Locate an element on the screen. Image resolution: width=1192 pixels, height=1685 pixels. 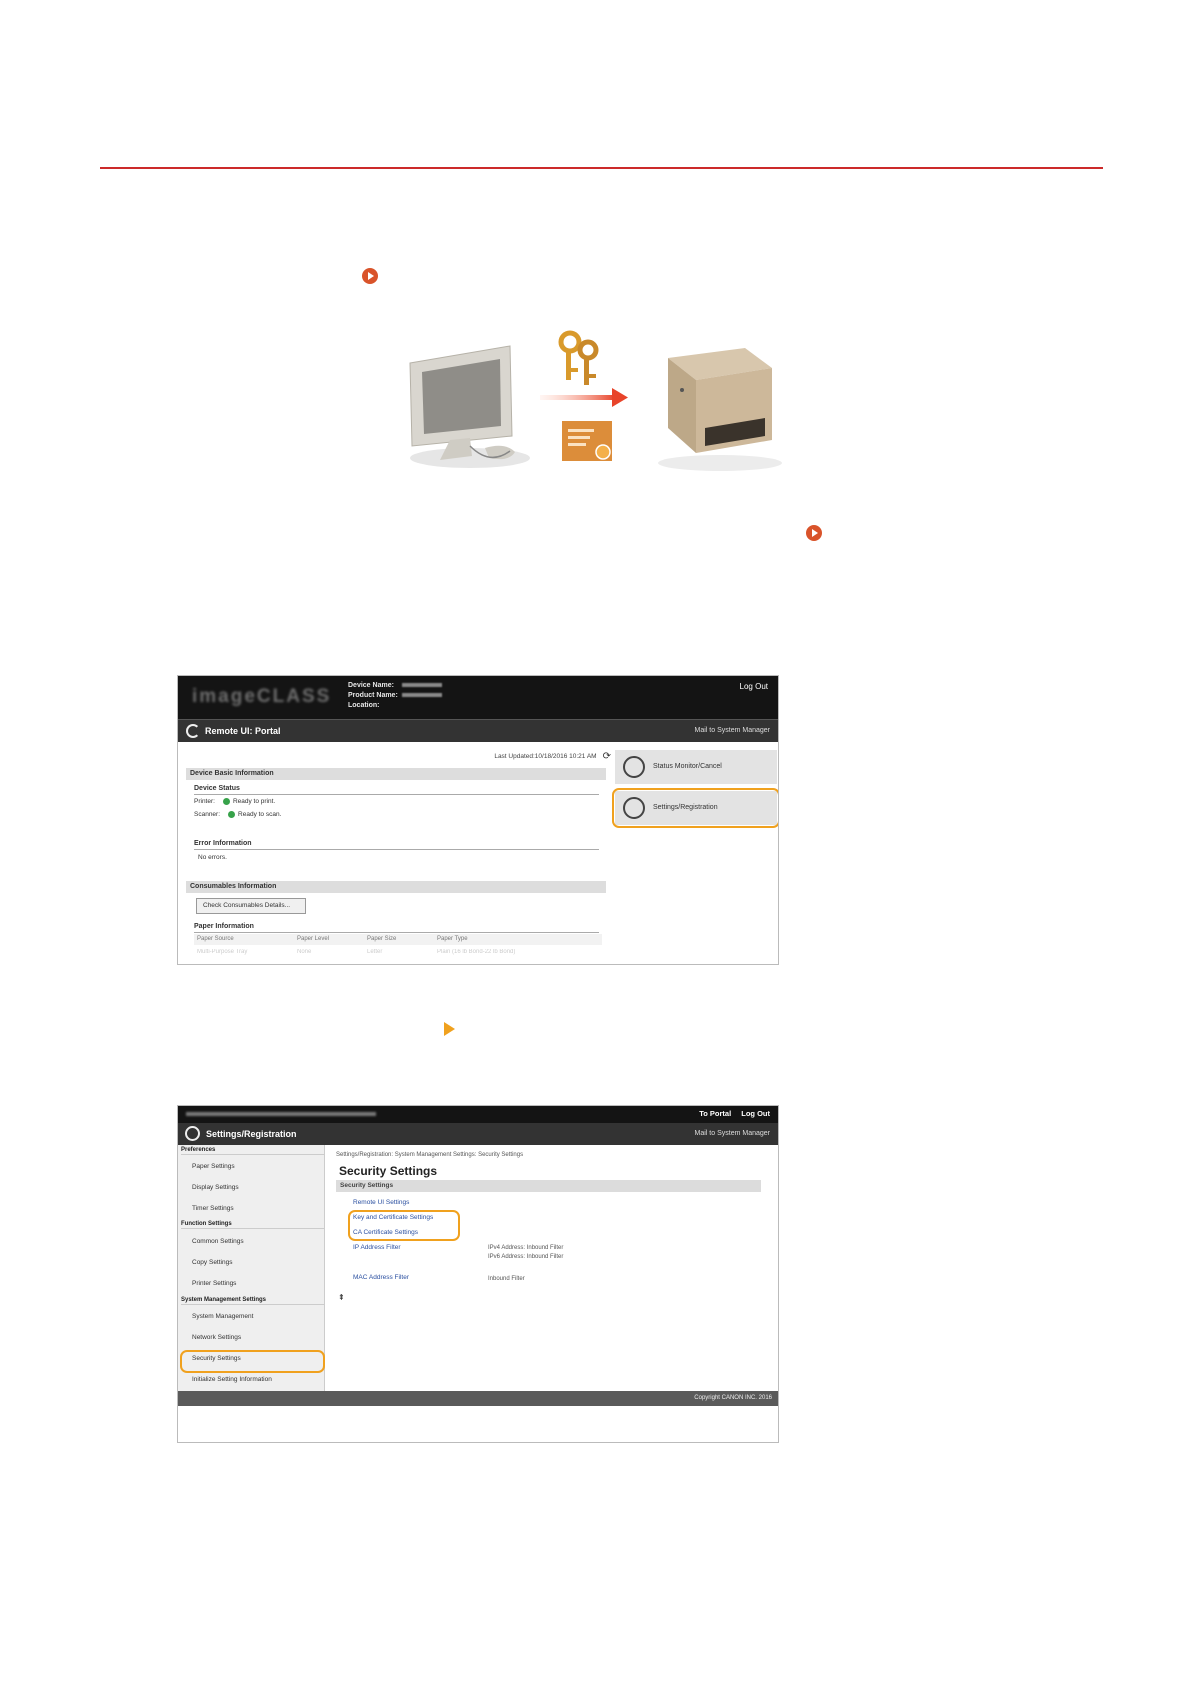
device-basic-info-header: Device Basic Information is located at coordinates (396, 774).